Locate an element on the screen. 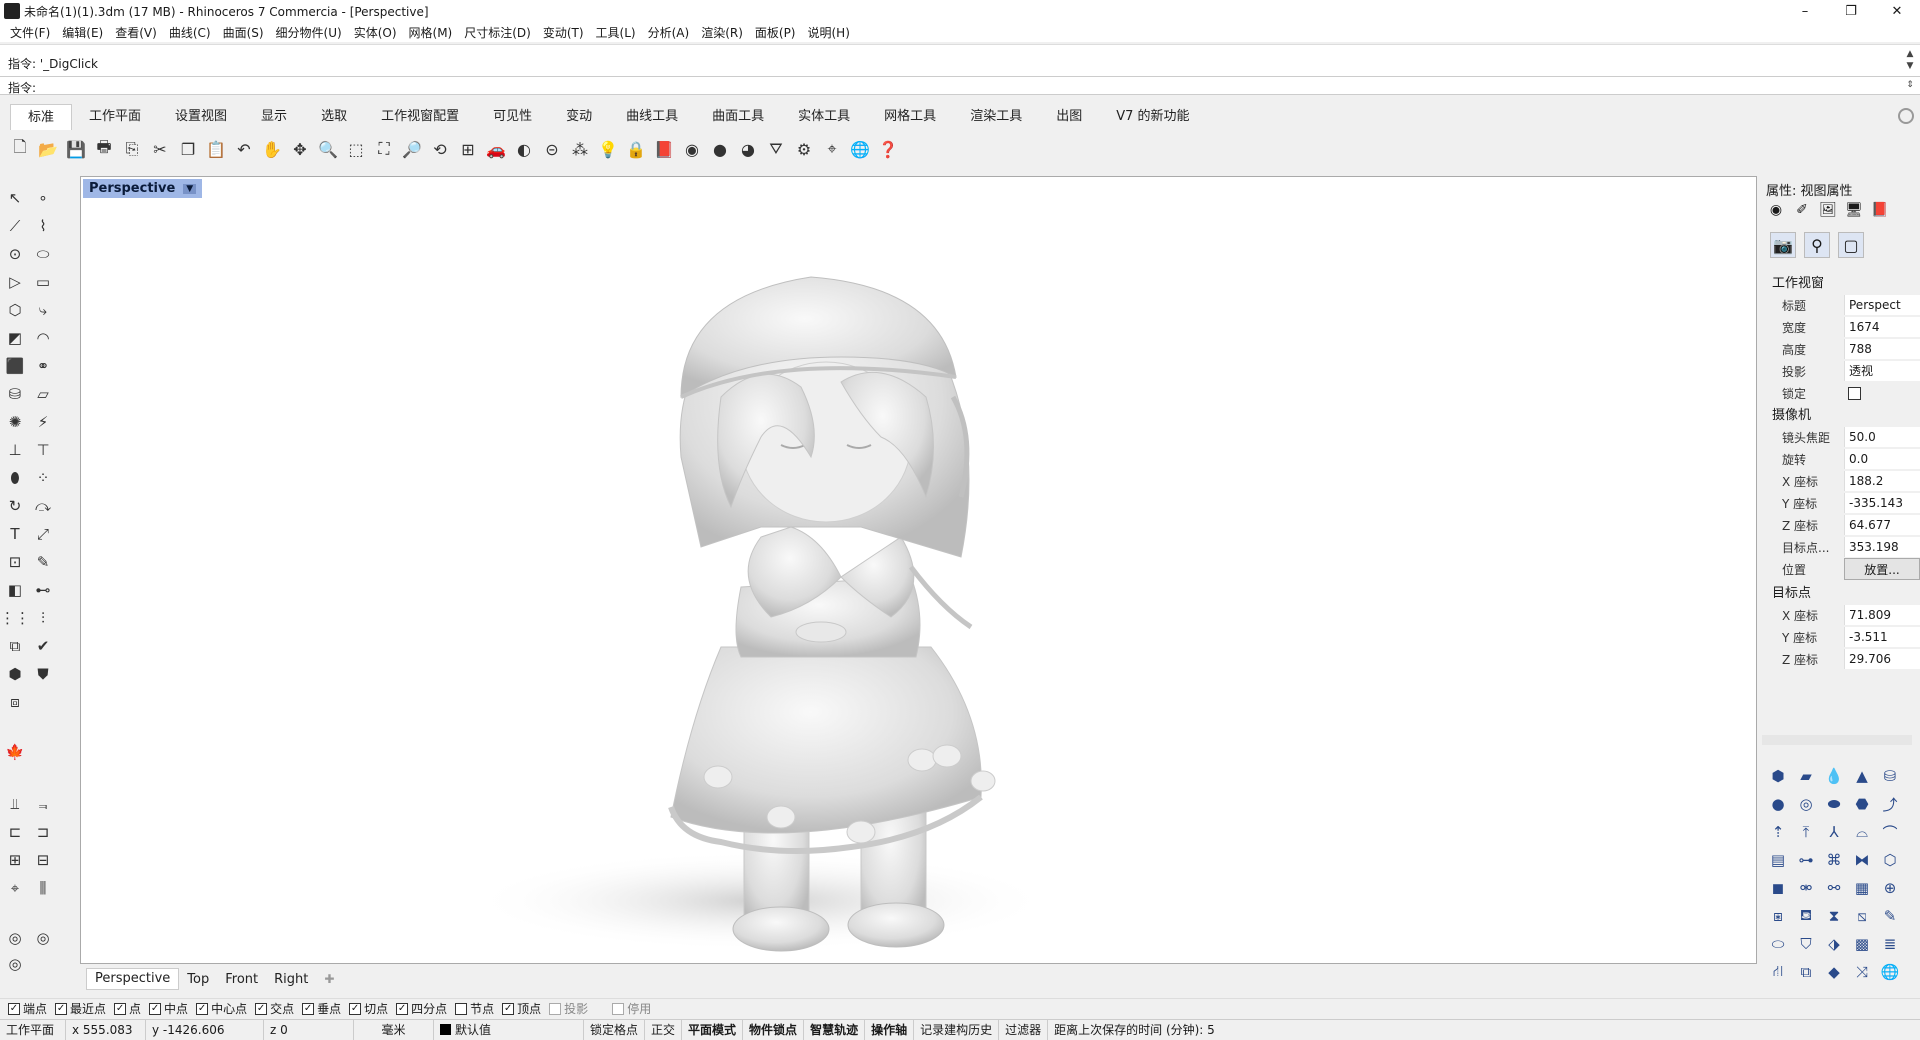 The height and width of the screenshot is (1040, 1920). circle-icon: ⊙ is located at coordinates (15, 254).